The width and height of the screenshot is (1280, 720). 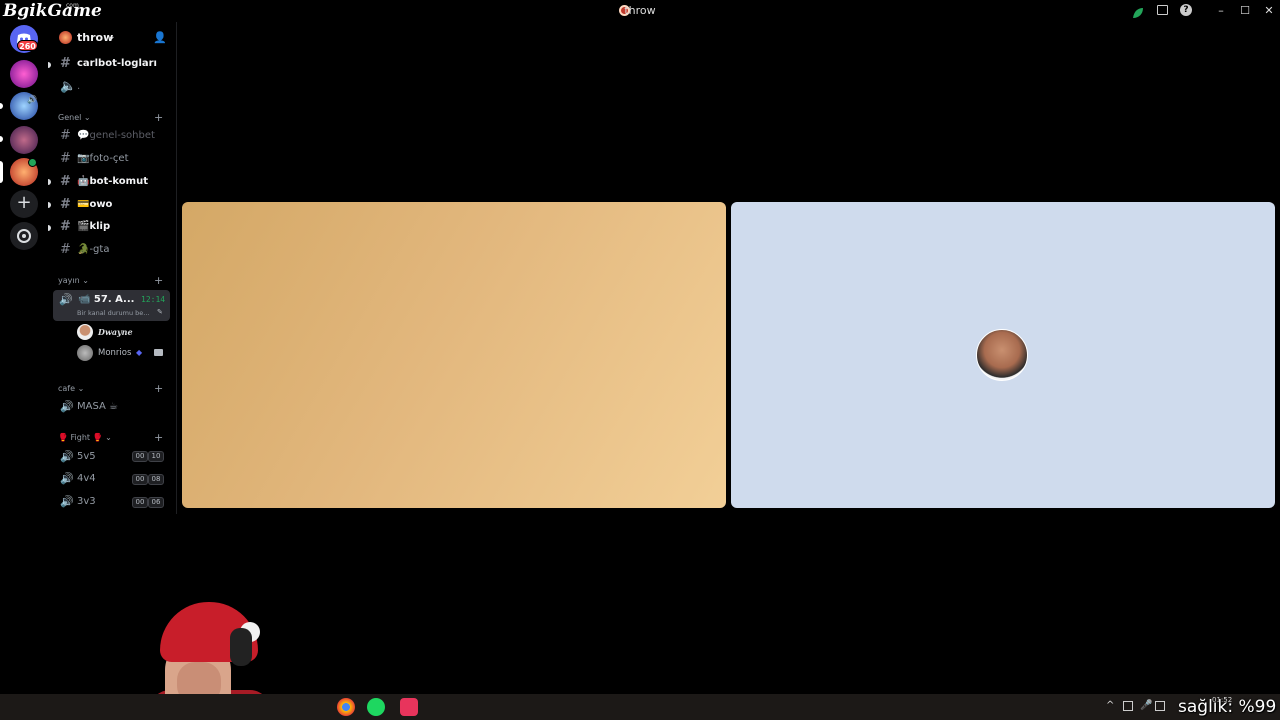 I want to click on minimize-button: –, so click(x=1221, y=11).